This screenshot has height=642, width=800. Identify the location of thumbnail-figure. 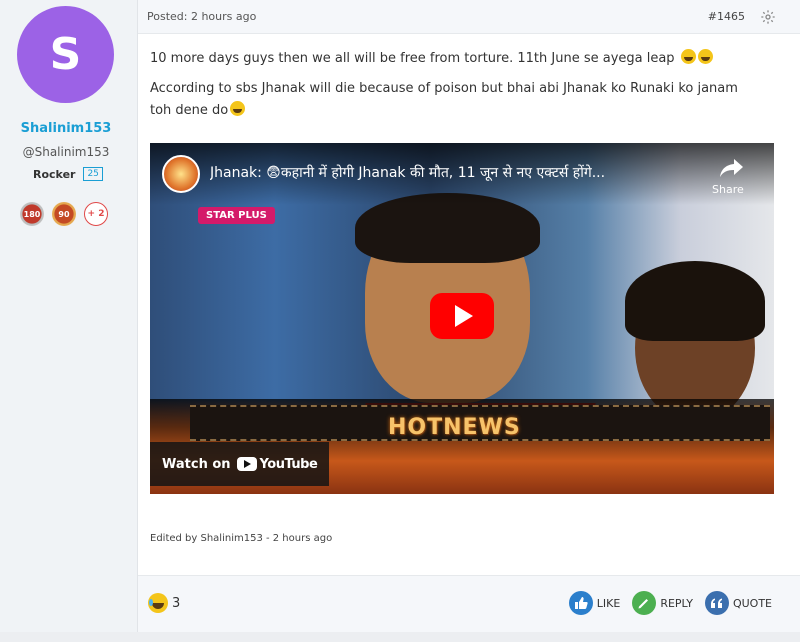
(695, 301).